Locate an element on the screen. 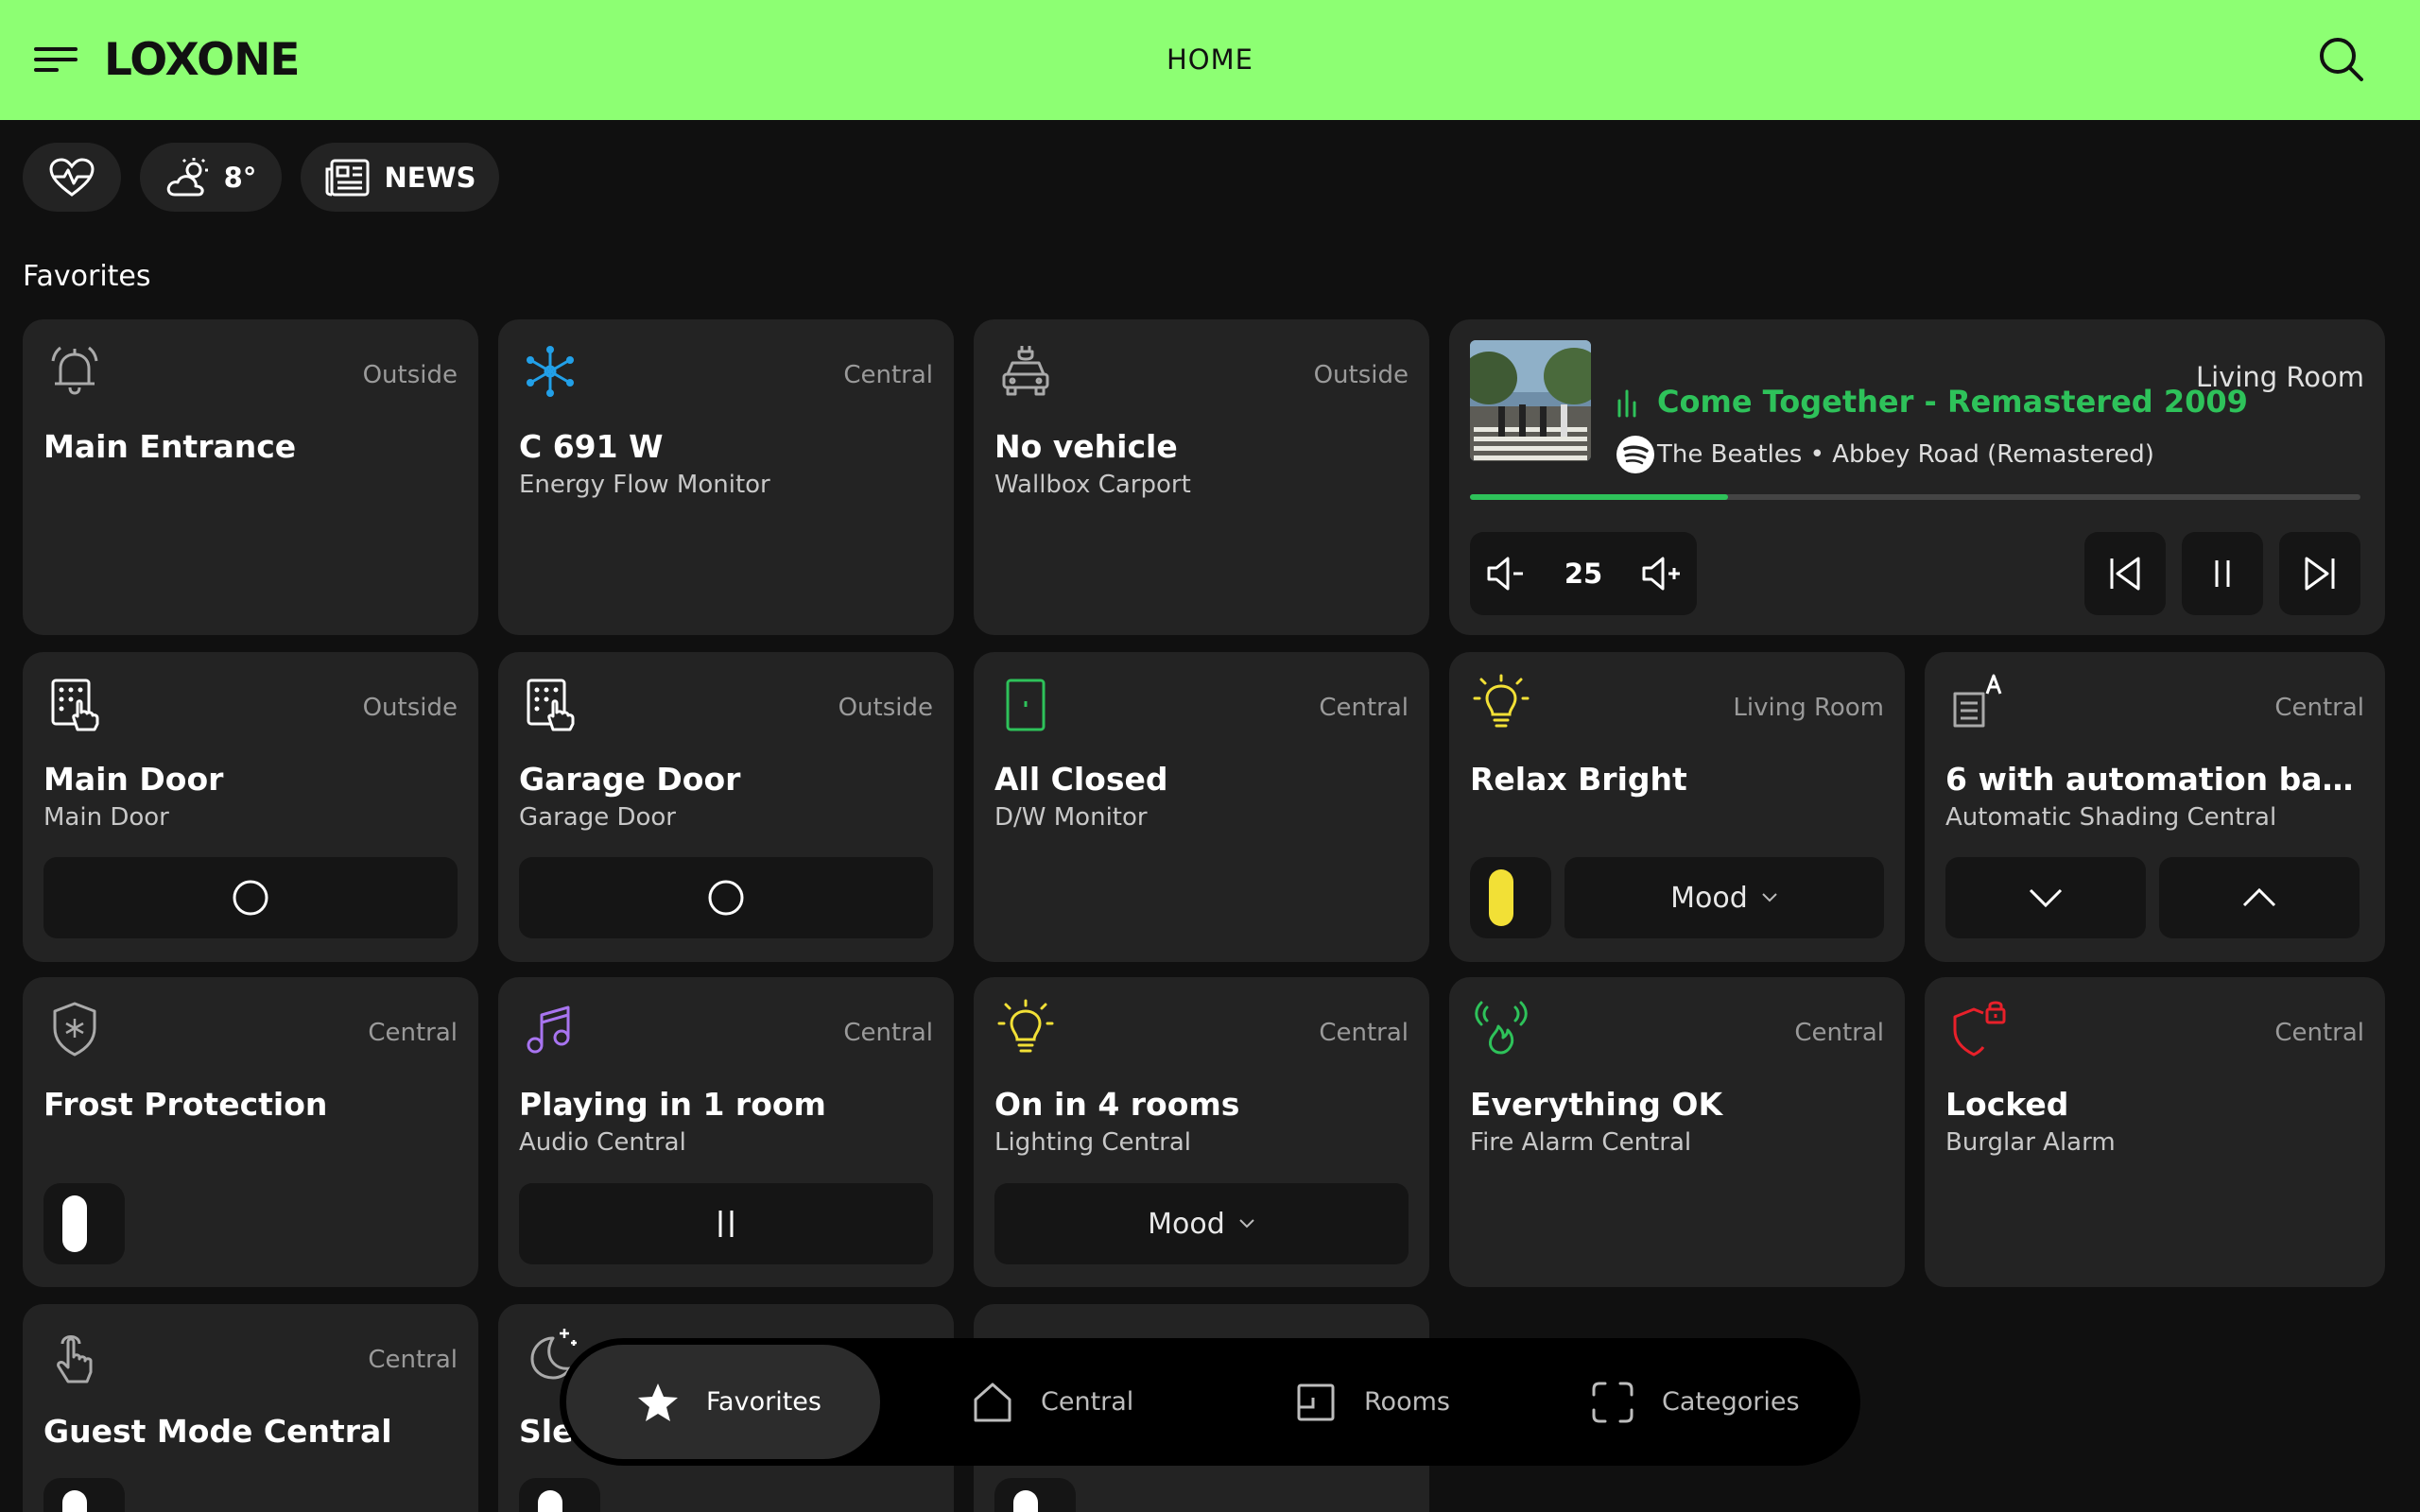 The image size is (2420, 1512). tab-rooms: Rooms is located at coordinates (1372, 1402).